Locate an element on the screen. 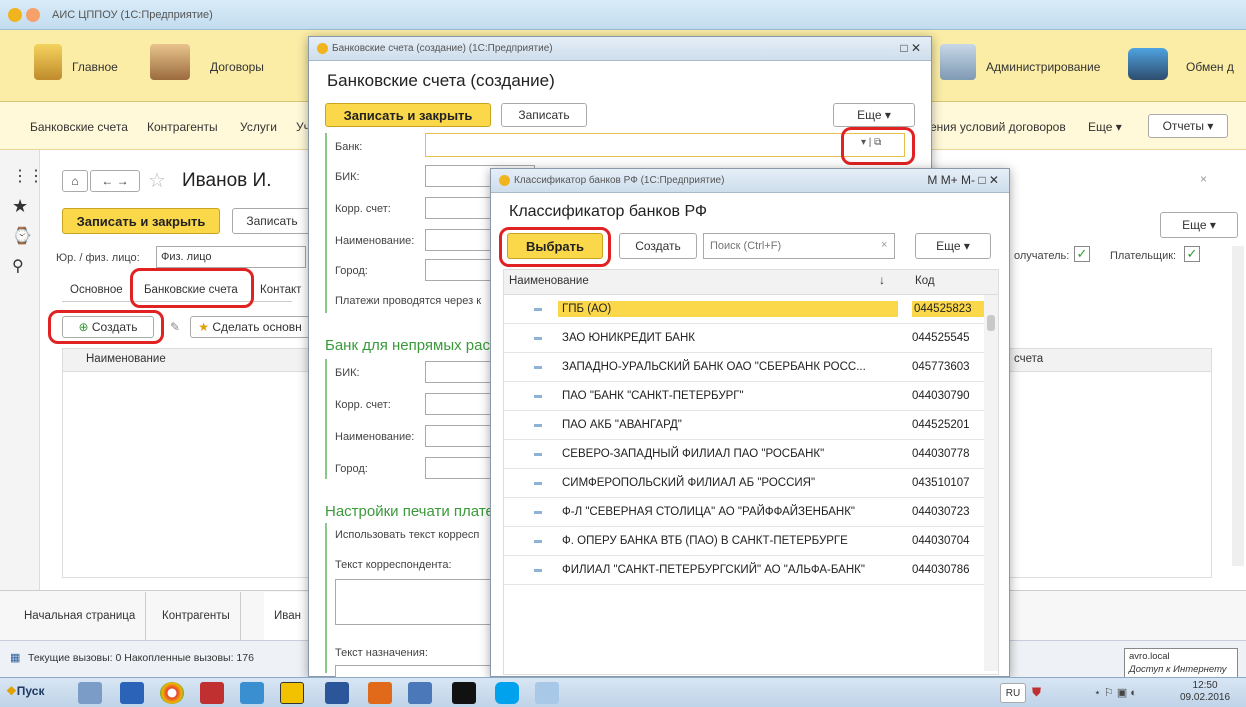  classifier-create-button: Создать is located at coordinates (658, 246).